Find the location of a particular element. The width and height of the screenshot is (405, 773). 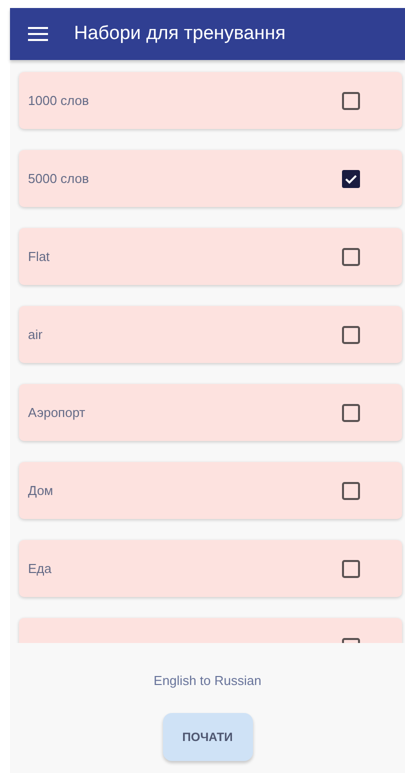

set-card: 1000 слов is located at coordinates (210, 100).